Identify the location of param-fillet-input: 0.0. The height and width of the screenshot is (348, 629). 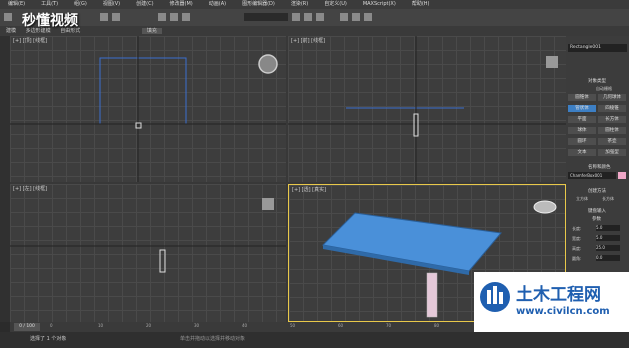
(608, 258).